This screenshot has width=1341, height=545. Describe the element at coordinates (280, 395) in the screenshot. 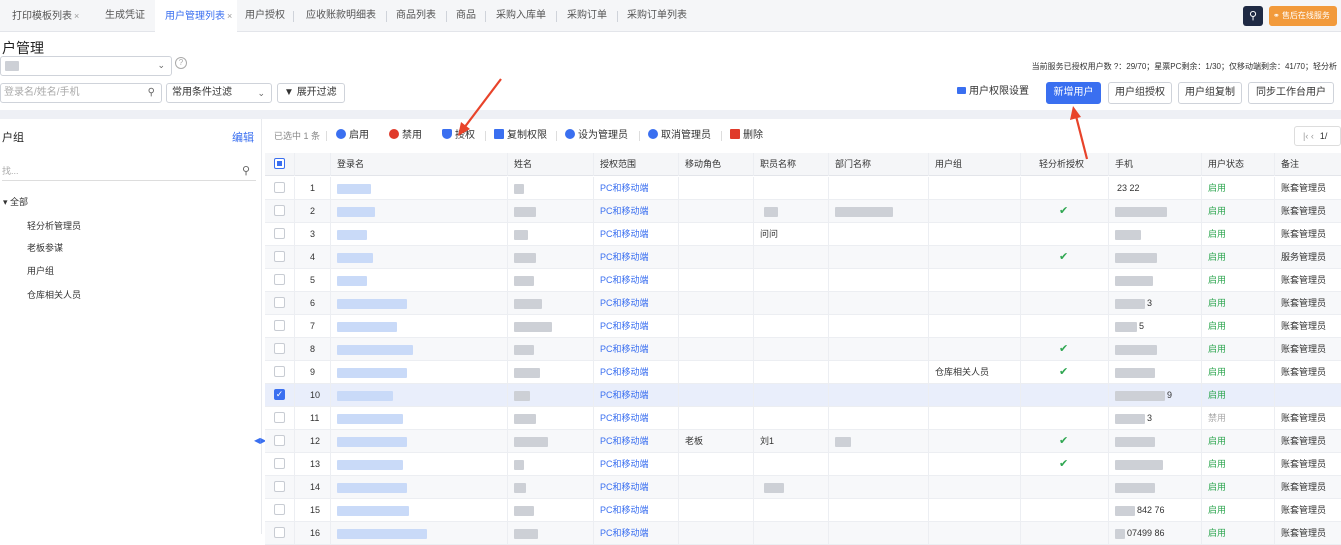

I see `row-checkbox: ✓` at that location.